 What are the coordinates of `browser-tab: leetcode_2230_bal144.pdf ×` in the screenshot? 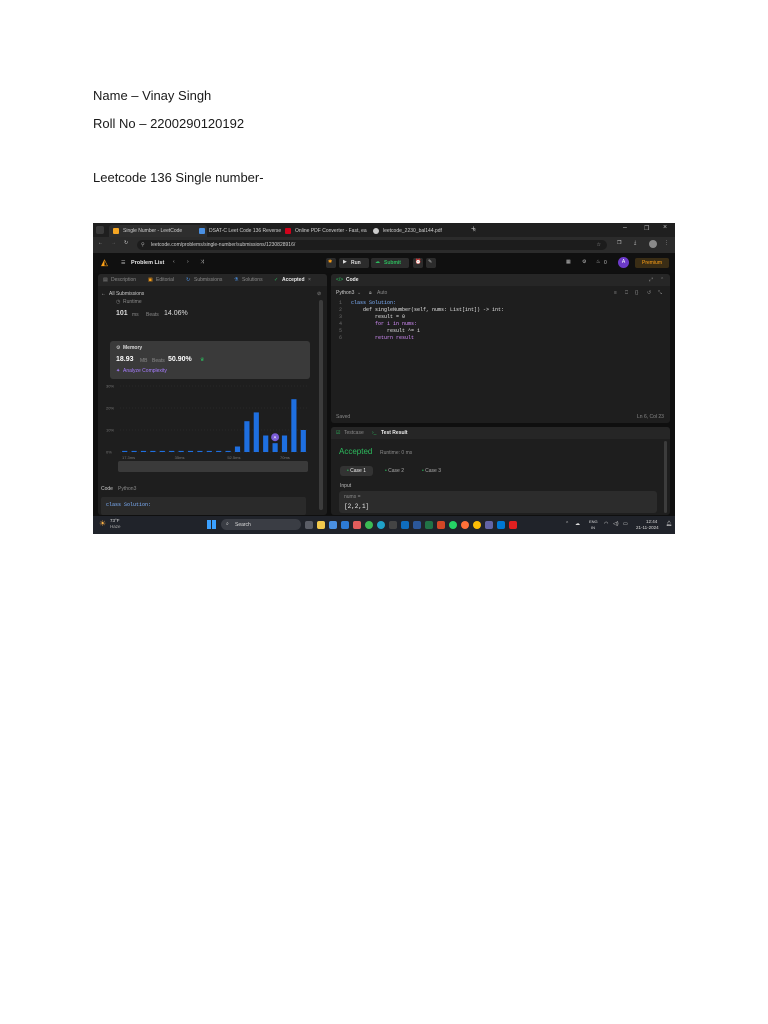 It's located at (424, 231).